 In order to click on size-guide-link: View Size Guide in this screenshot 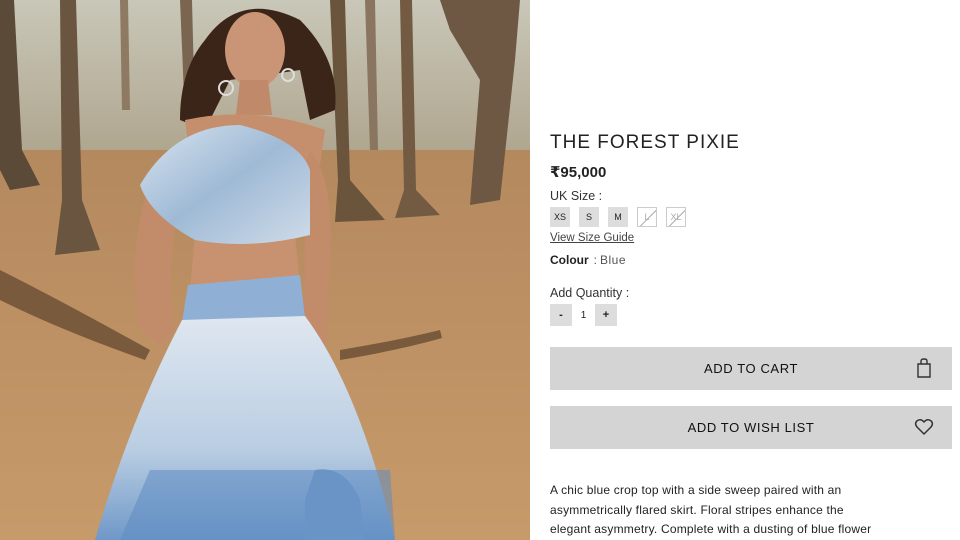, I will do `click(592, 238)`.